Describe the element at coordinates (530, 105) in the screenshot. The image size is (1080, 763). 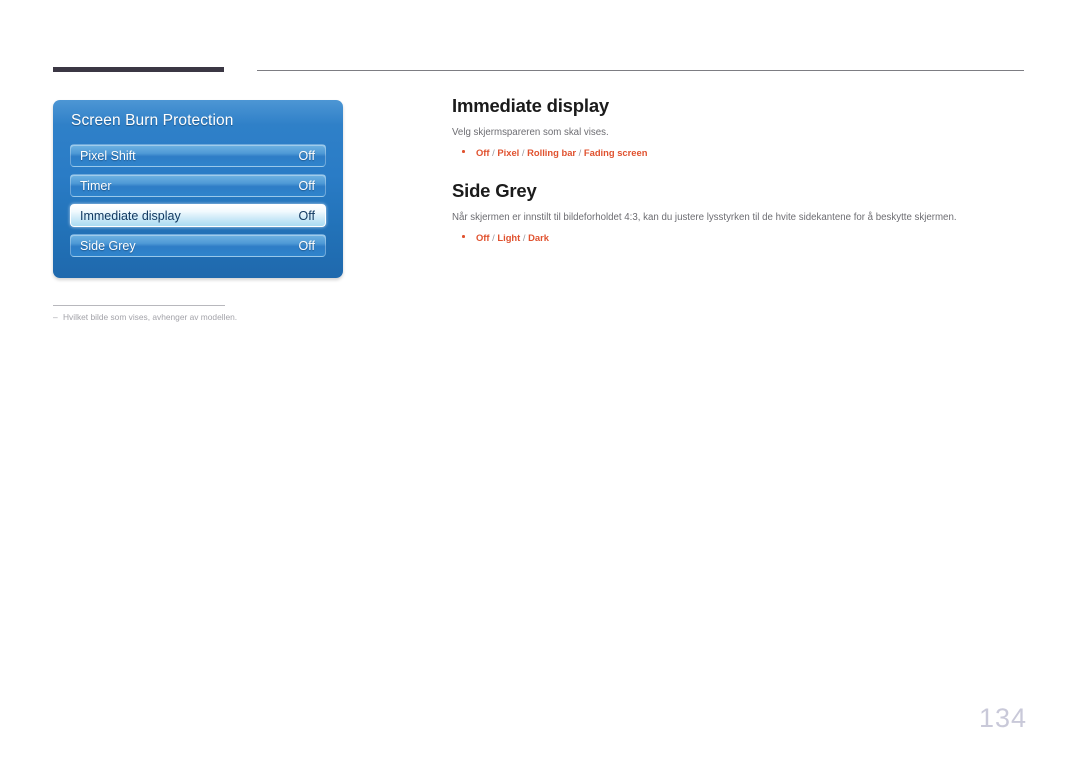
I see `section-title: Immediate display` at that location.